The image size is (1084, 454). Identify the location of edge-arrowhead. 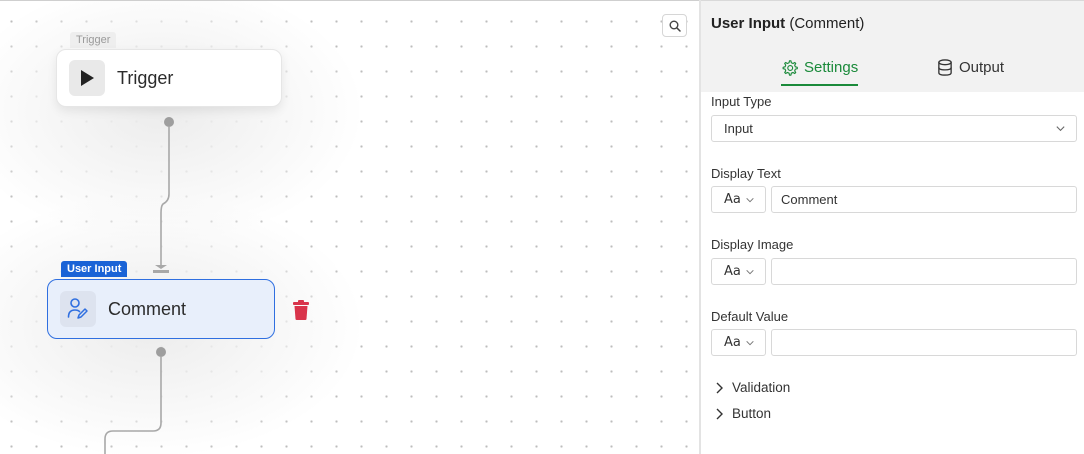
(161, 267).